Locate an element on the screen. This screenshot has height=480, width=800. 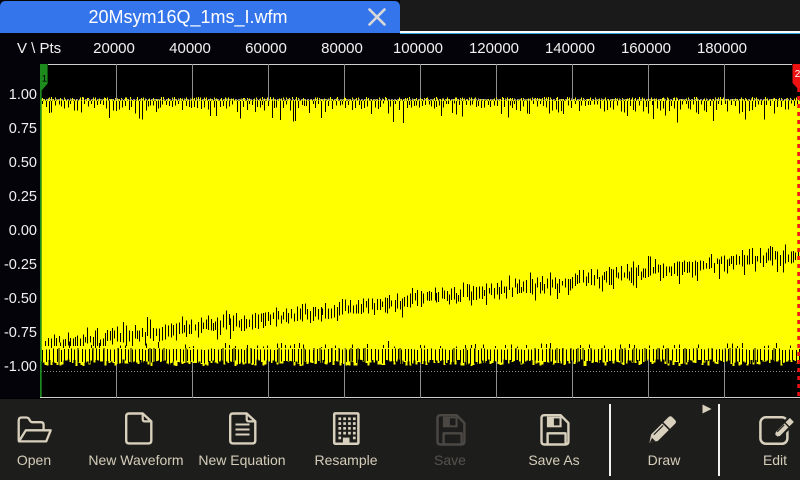
svg-text: 1 is located at coordinates (44, 78).